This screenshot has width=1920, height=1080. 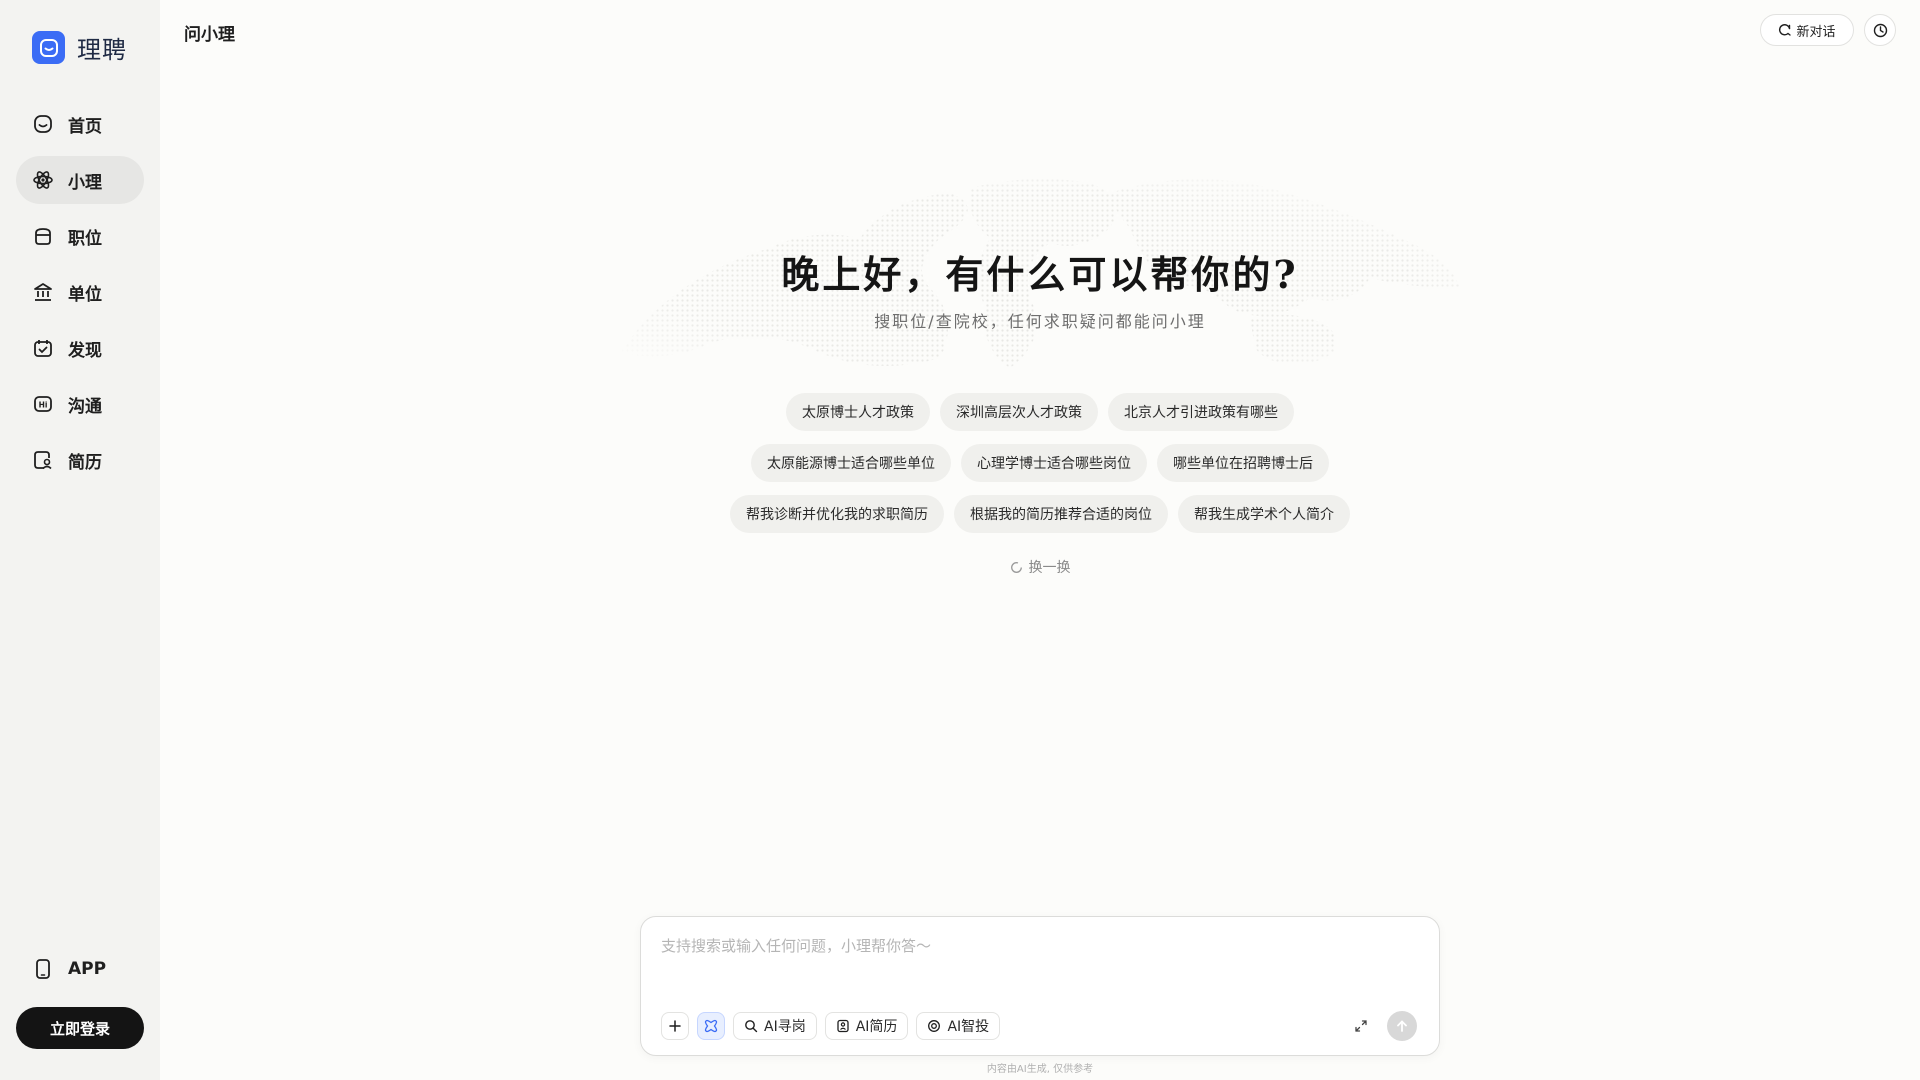 I want to click on sidebar: 理聘 首页 小理 职位 单位 发现 Hi 沟通 简历 APP 立即登录, so click(x=80, y=540).